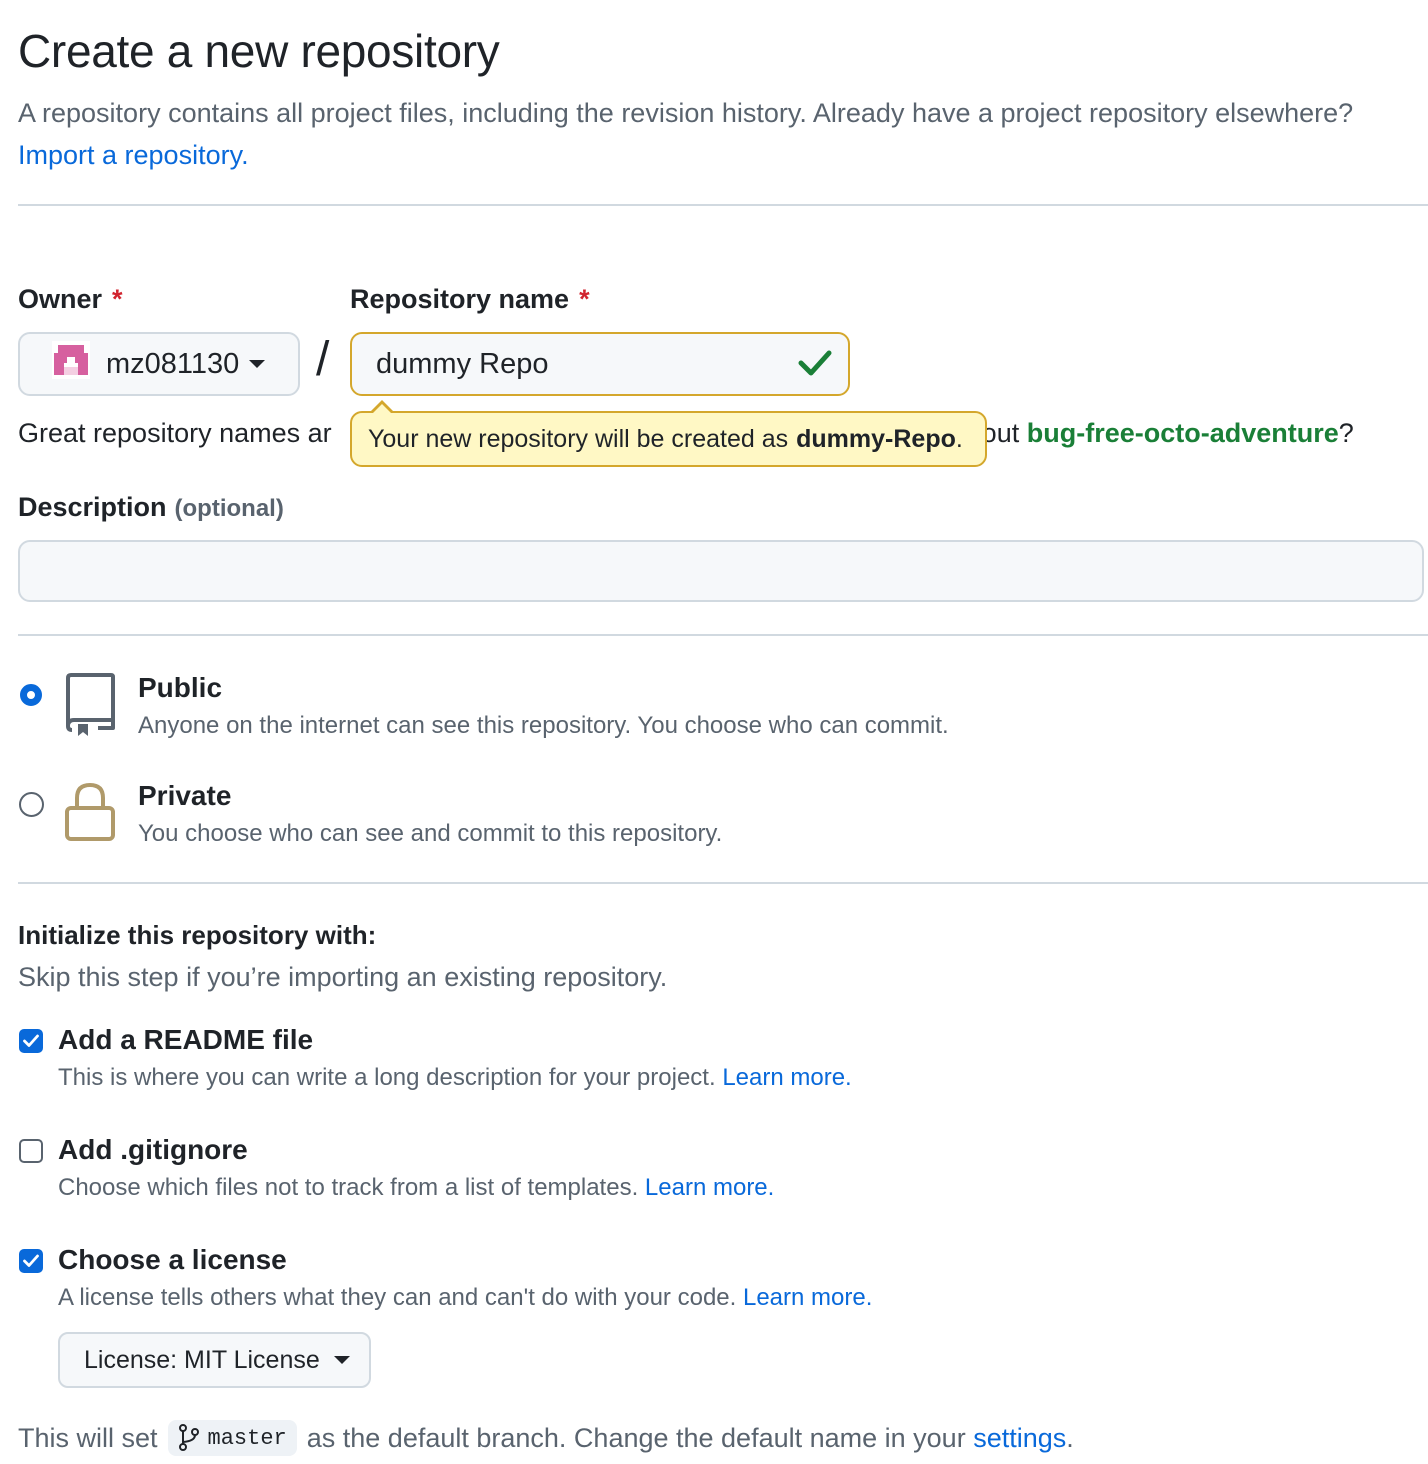  Describe the element at coordinates (31, 1151) in the screenshot. I see `gitignore-checkbox` at that location.